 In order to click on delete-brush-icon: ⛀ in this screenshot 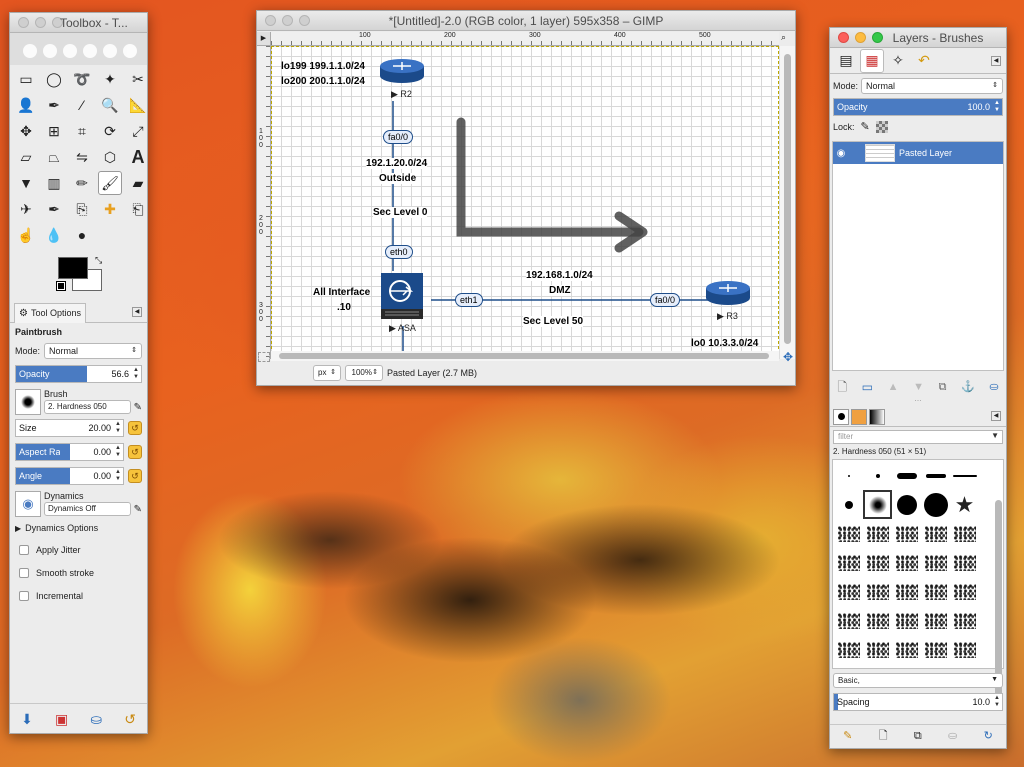, I will do `click(952, 736)`.